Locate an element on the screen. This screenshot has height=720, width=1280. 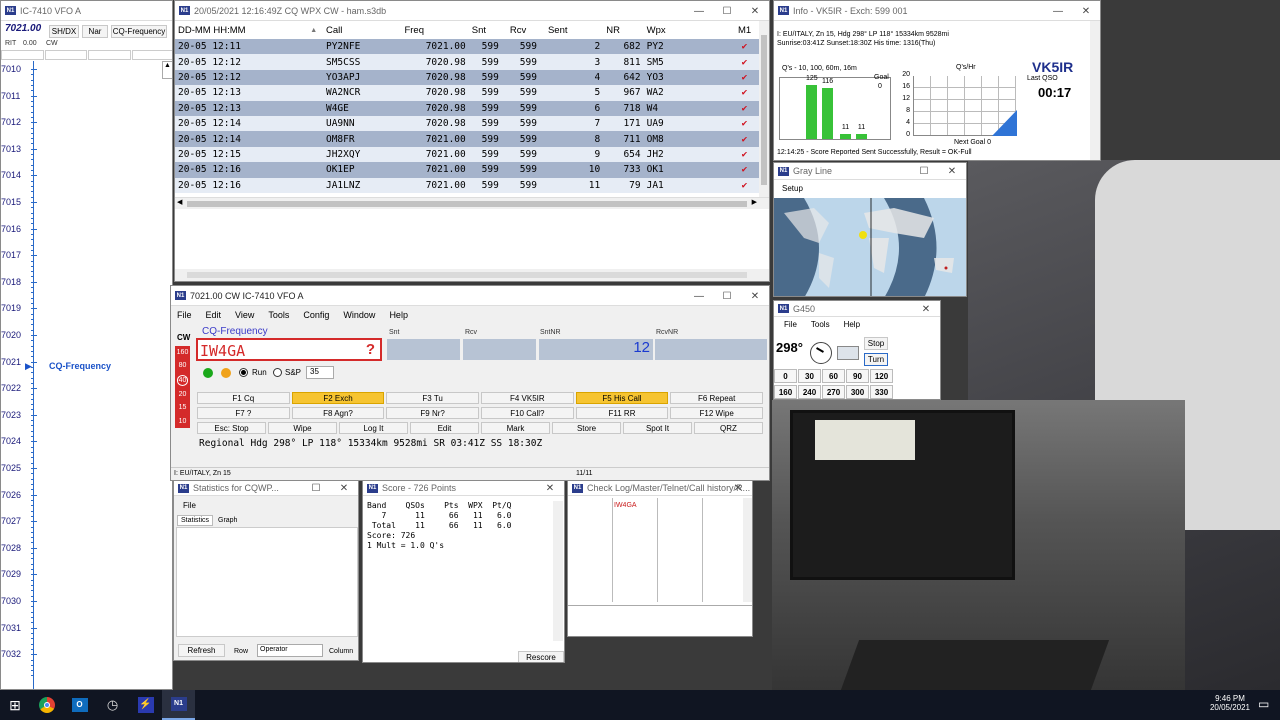
bandmap-freq-label: 7017 is located at coordinates (11, 255).